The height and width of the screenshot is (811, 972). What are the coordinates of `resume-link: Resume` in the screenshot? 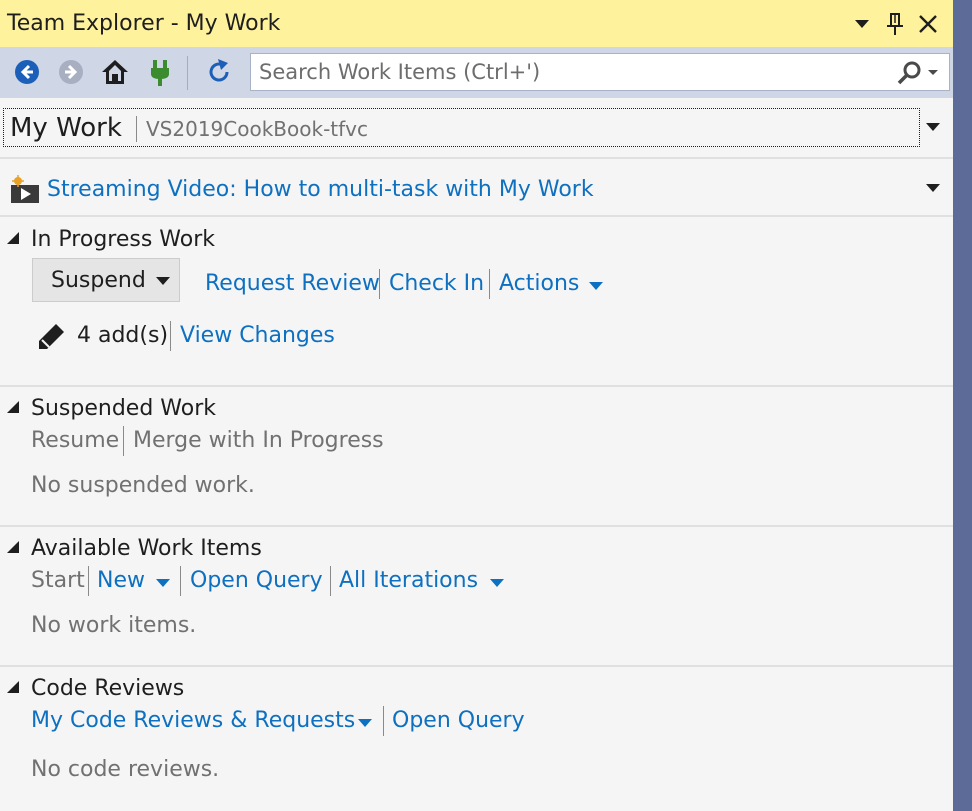 It's located at (75, 440).